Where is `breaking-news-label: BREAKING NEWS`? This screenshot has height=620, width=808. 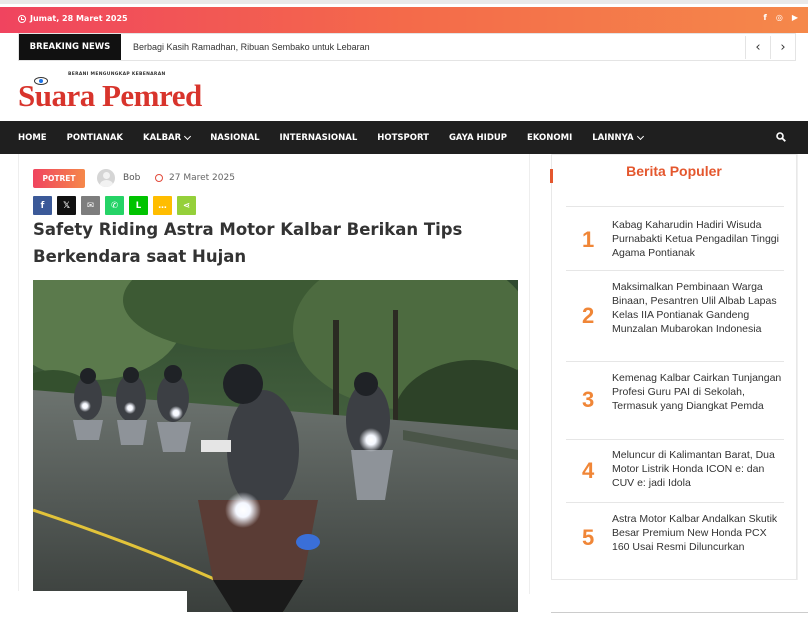
breaking-news-label: BREAKING NEWS is located at coordinates (70, 47).